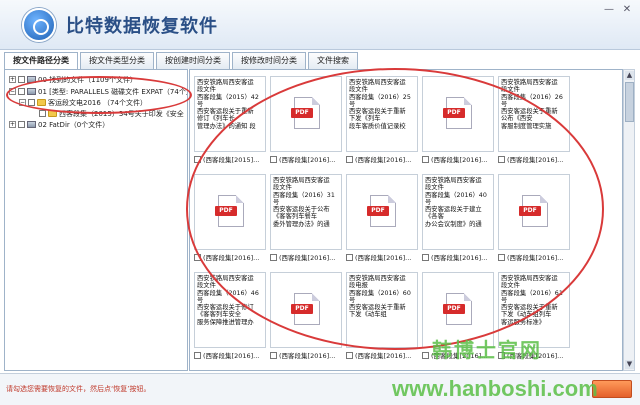  I want to click on tree-node-found-files: + 00 找到的文件（1109个文件）, so click(73, 79).